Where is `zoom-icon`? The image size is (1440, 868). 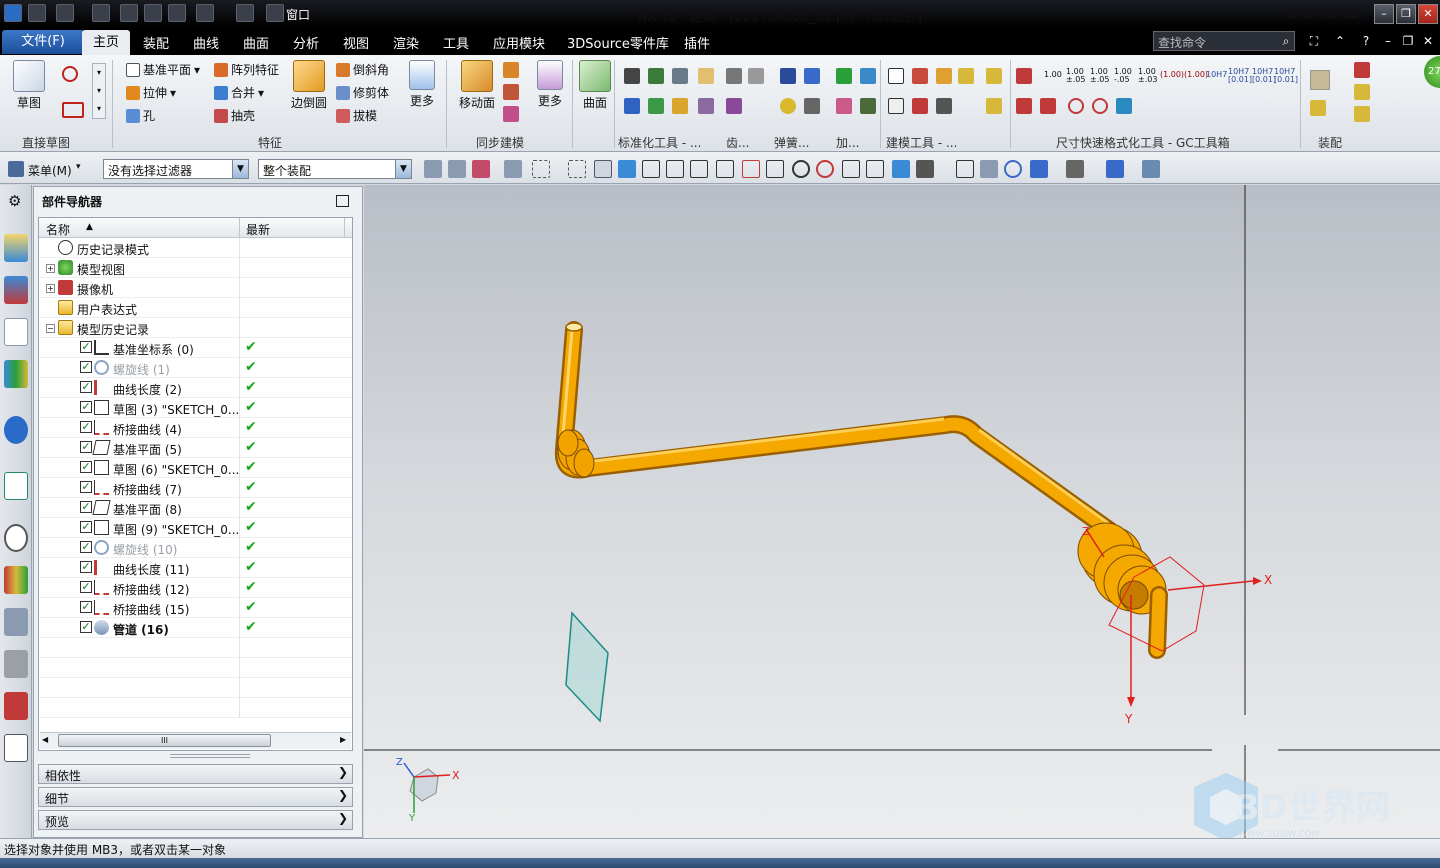
zoom-icon is located at coordinates (989, 169).